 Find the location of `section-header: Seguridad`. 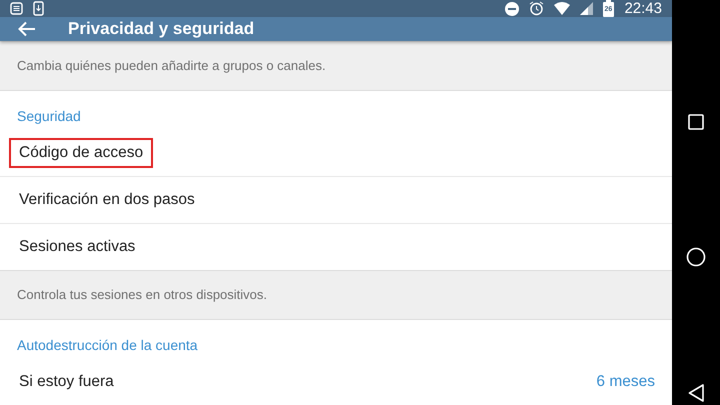

section-header: Seguridad is located at coordinates (49, 116).